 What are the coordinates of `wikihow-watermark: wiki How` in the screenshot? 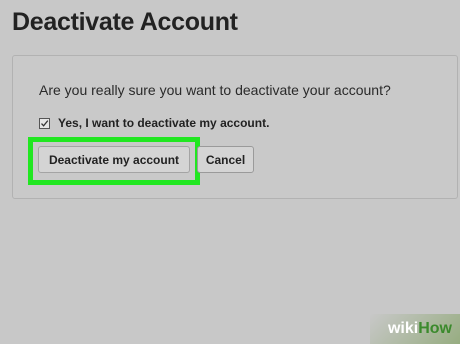 It's located at (420, 329).